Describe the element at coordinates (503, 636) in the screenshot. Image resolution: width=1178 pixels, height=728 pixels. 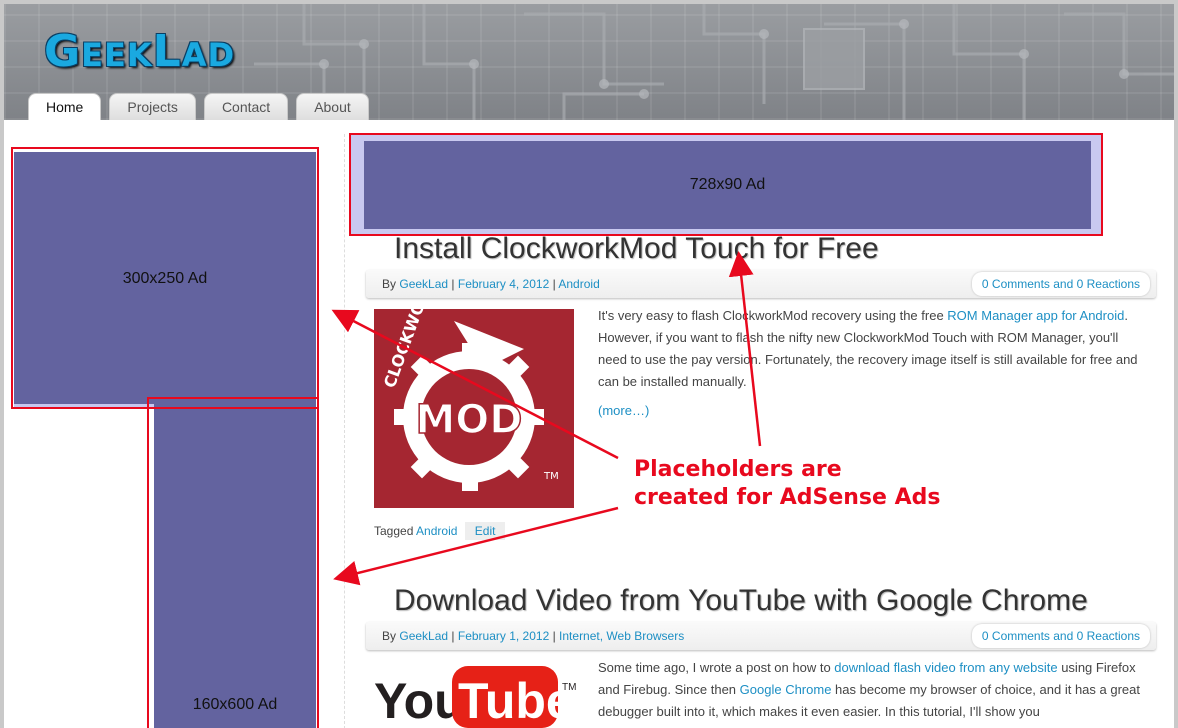
I see `date-link: February 1, 2012` at that location.